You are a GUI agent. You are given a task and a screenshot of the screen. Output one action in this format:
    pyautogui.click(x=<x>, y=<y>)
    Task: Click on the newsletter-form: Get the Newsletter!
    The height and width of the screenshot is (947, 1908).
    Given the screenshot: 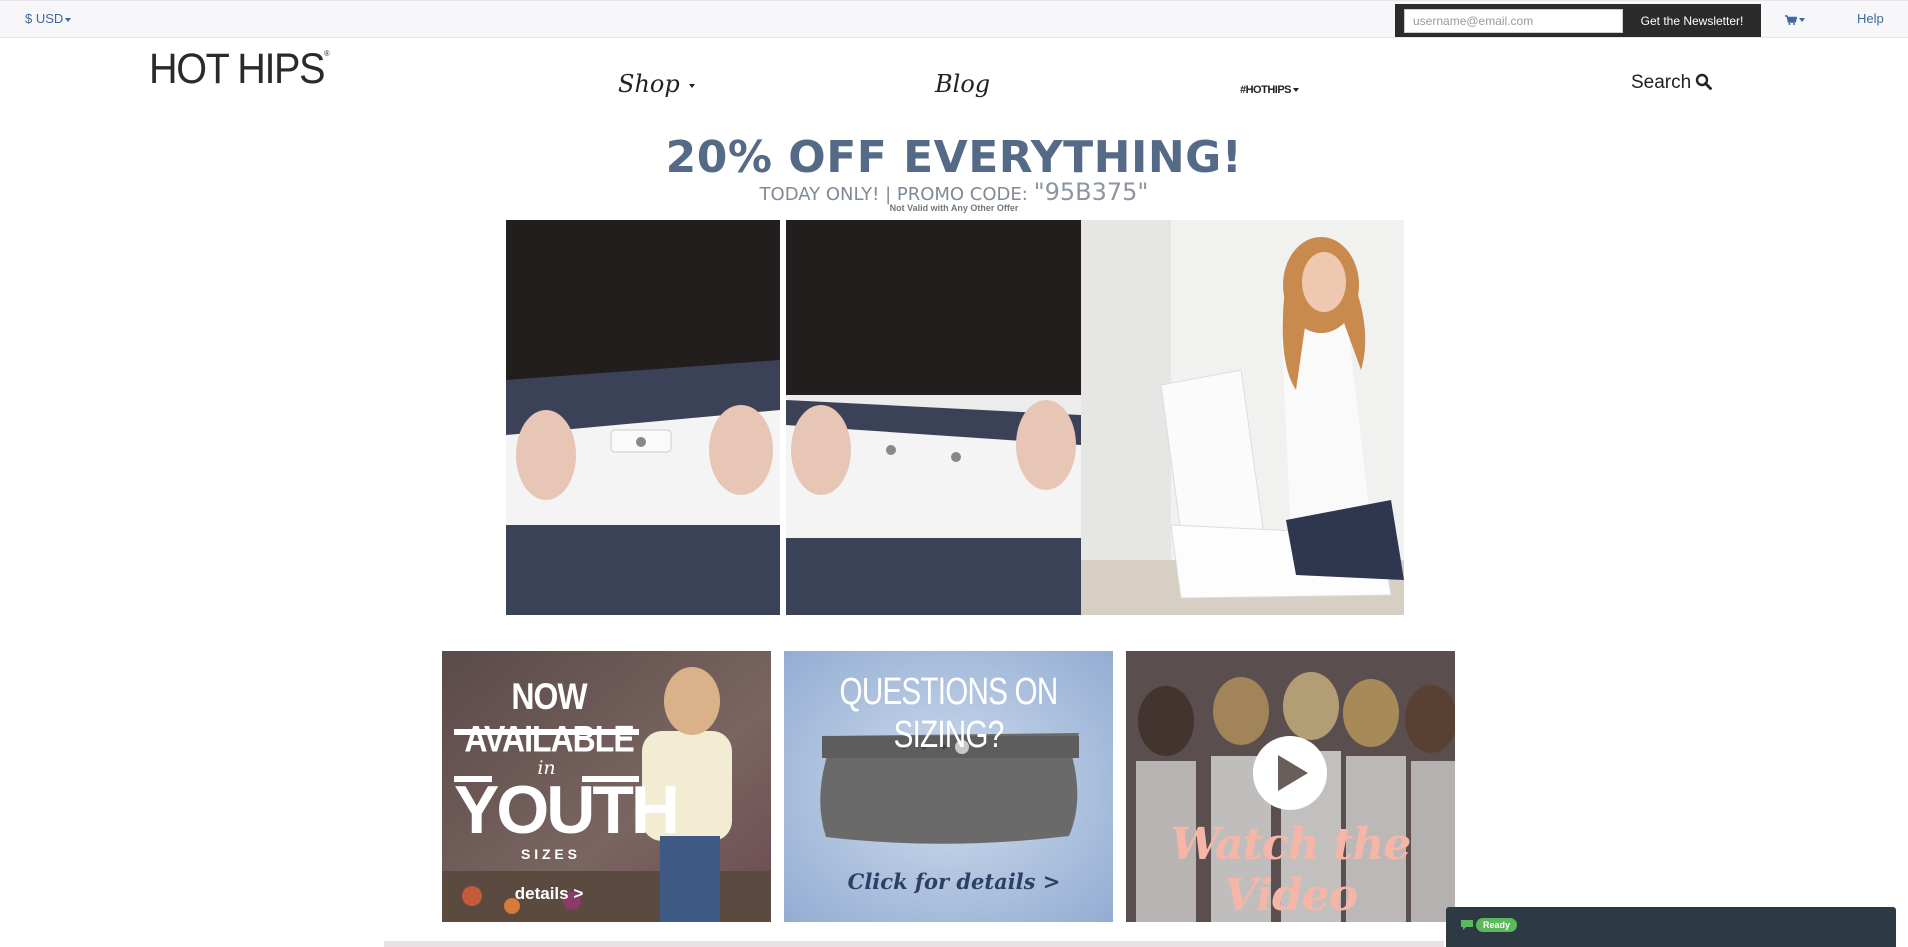 What is the action you would take?
    pyautogui.click(x=1578, y=20)
    